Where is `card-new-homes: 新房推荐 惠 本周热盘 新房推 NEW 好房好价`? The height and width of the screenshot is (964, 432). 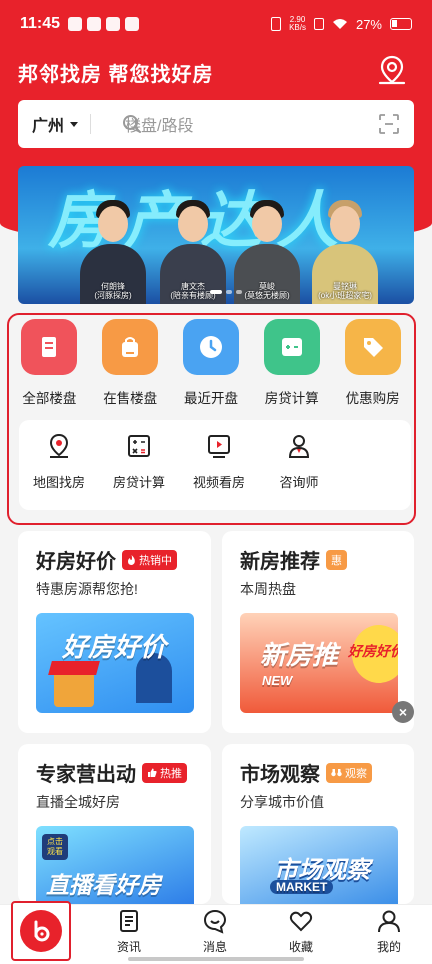
card-new-homes: 新房推荐 惠 本周热盘 新房推 NEW 好房好价 is located at coordinates (318, 632).